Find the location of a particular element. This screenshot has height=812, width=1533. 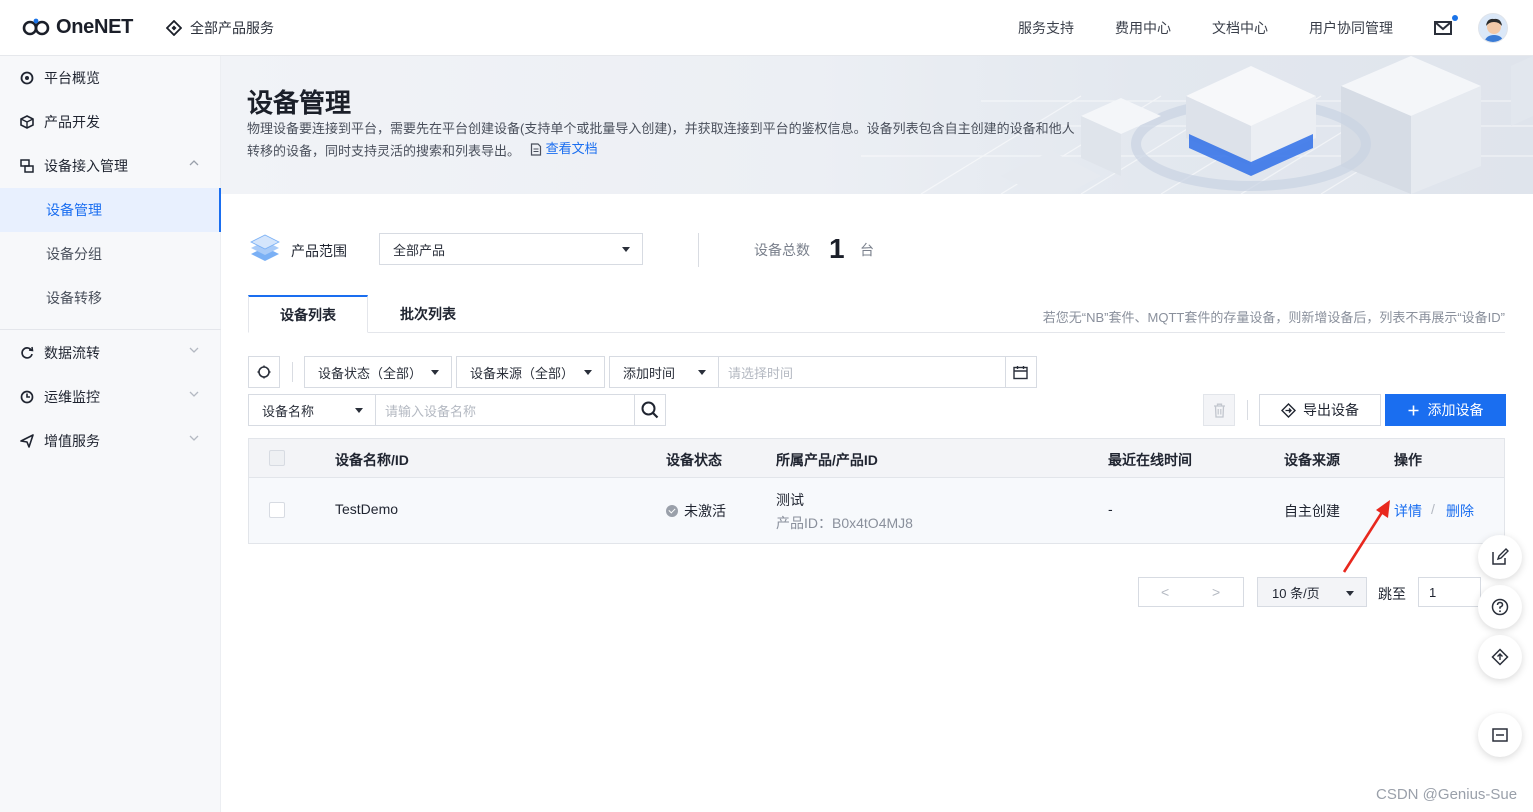

header-last-online: 最近在线时间 is located at coordinates (1150, 460).